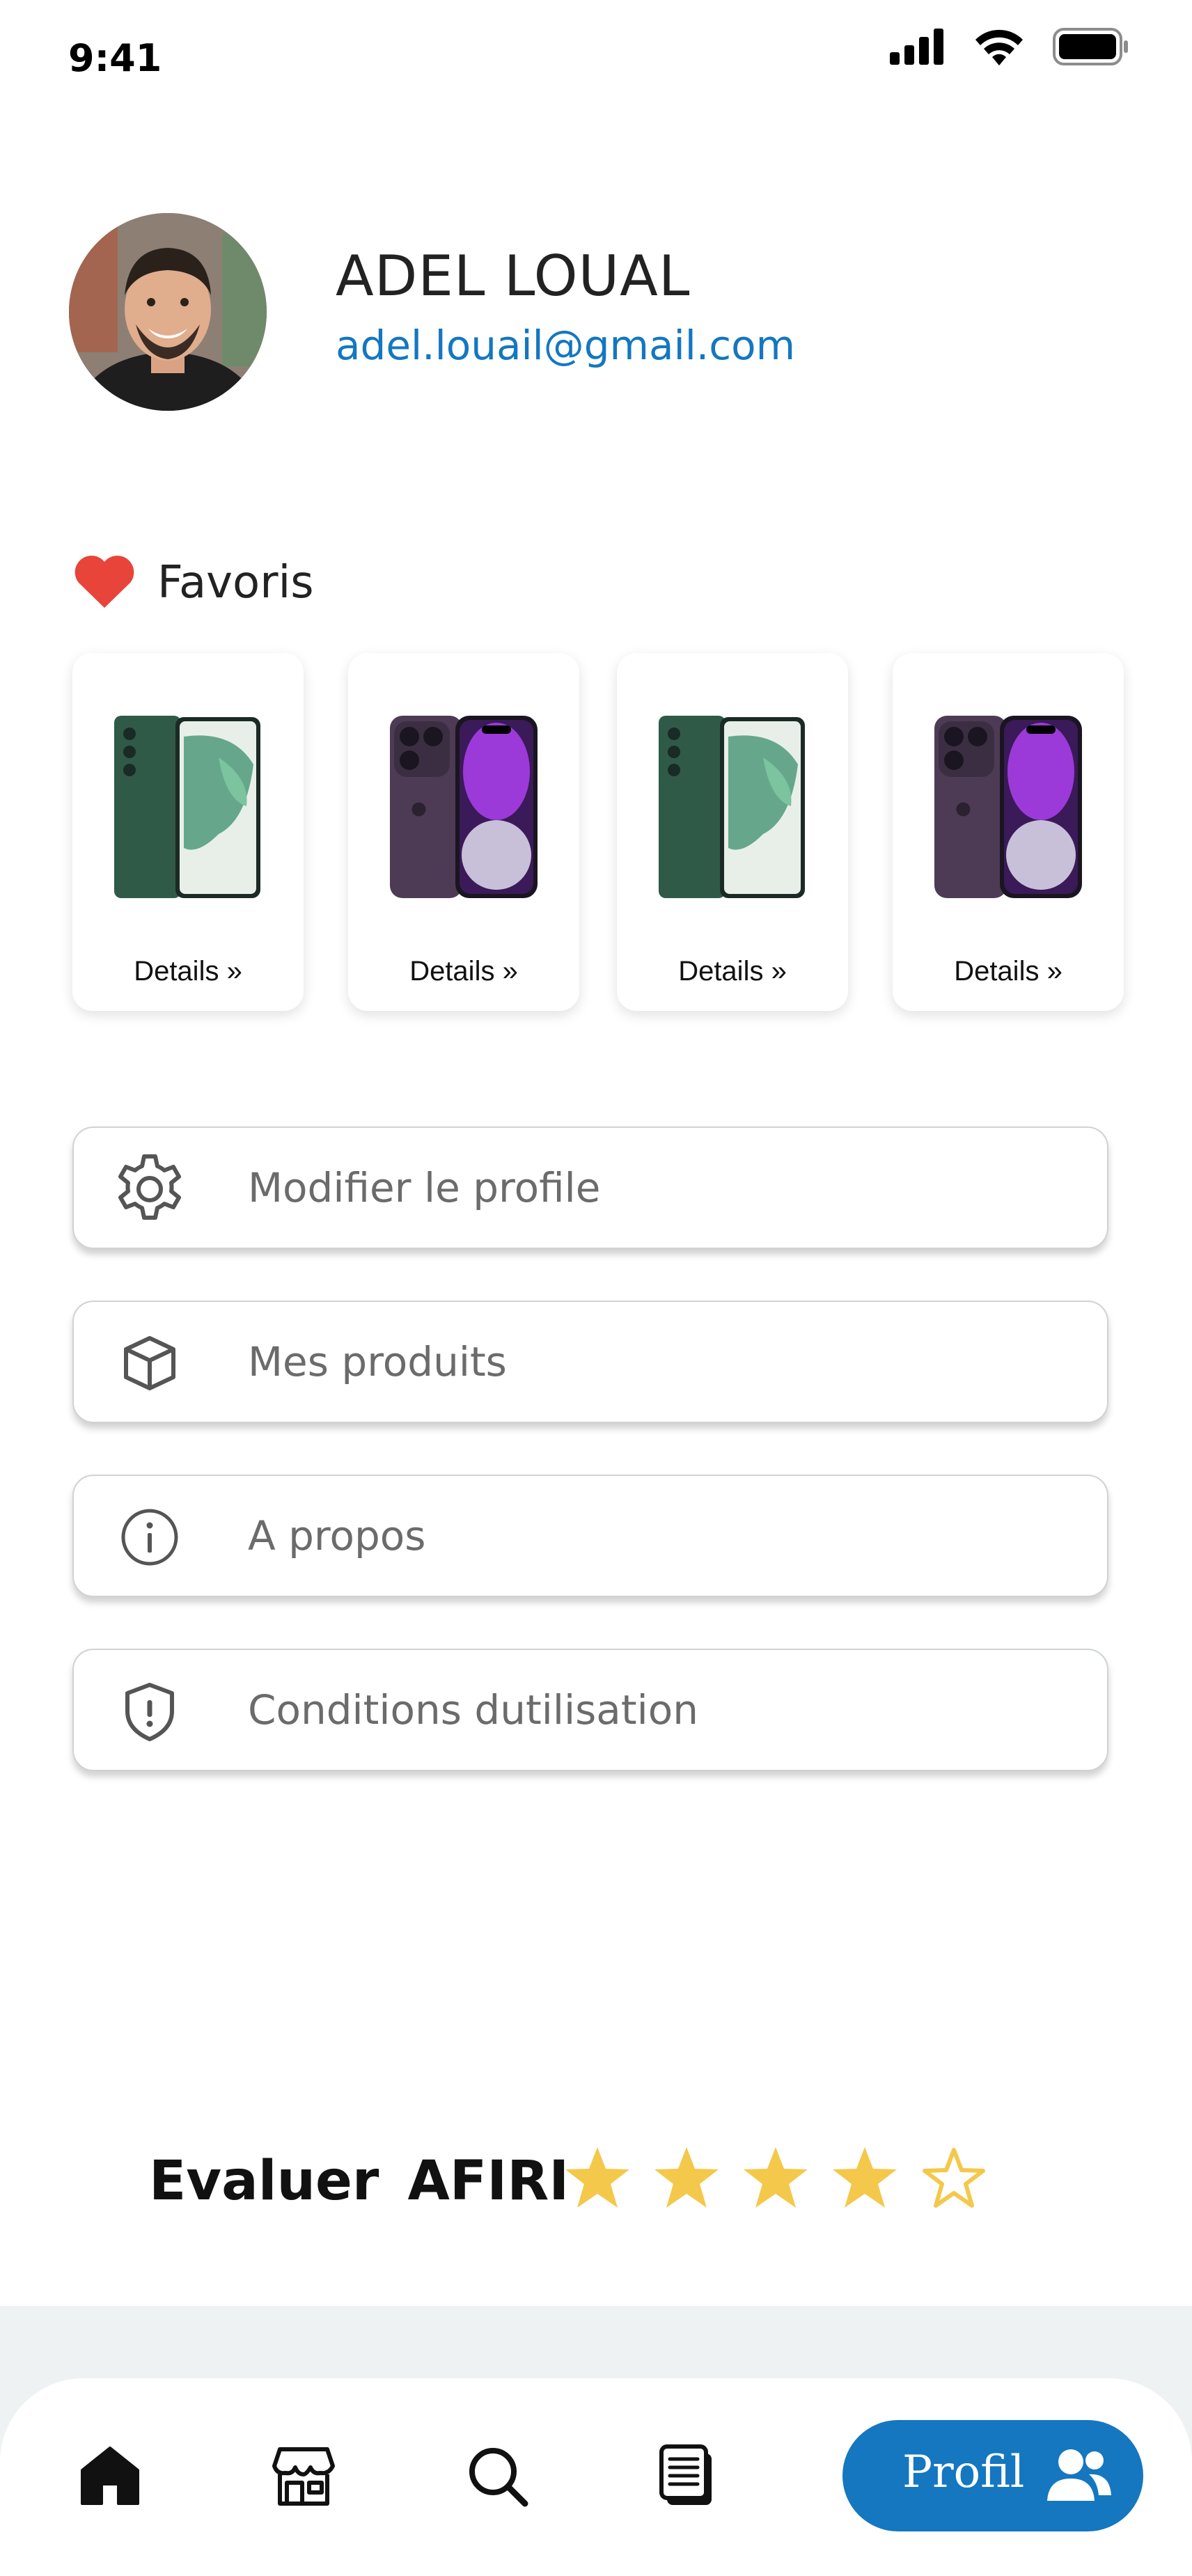 Image resolution: width=1192 pixels, height=2576 pixels. Describe the element at coordinates (303, 2475) in the screenshot. I see `store-icon` at that location.